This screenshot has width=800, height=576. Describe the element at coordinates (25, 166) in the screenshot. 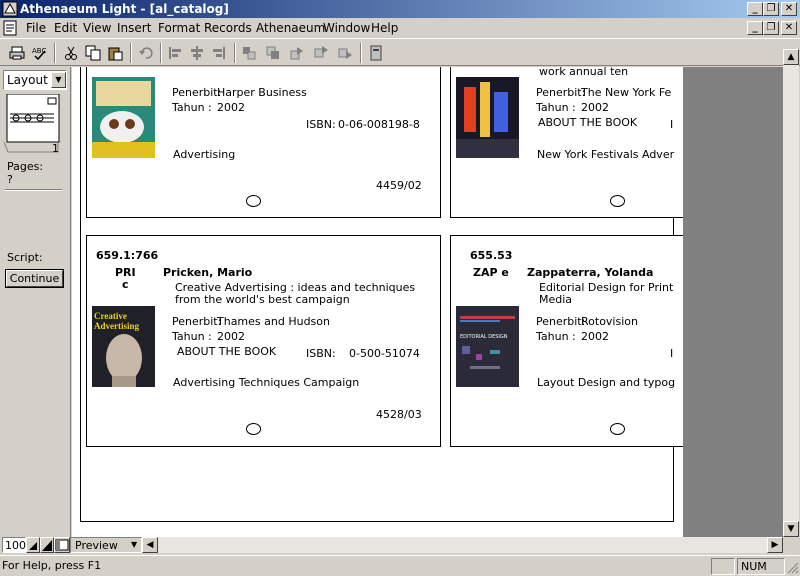

I see `pages-label: Pages:` at that location.